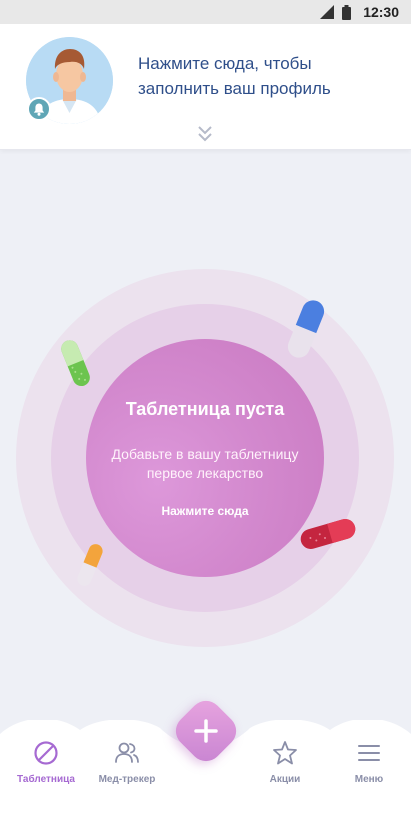 This screenshot has width=411, height=823. Describe the element at coordinates (285, 770) in the screenshot. I see `nav-item-promotions: Акции` at that location.